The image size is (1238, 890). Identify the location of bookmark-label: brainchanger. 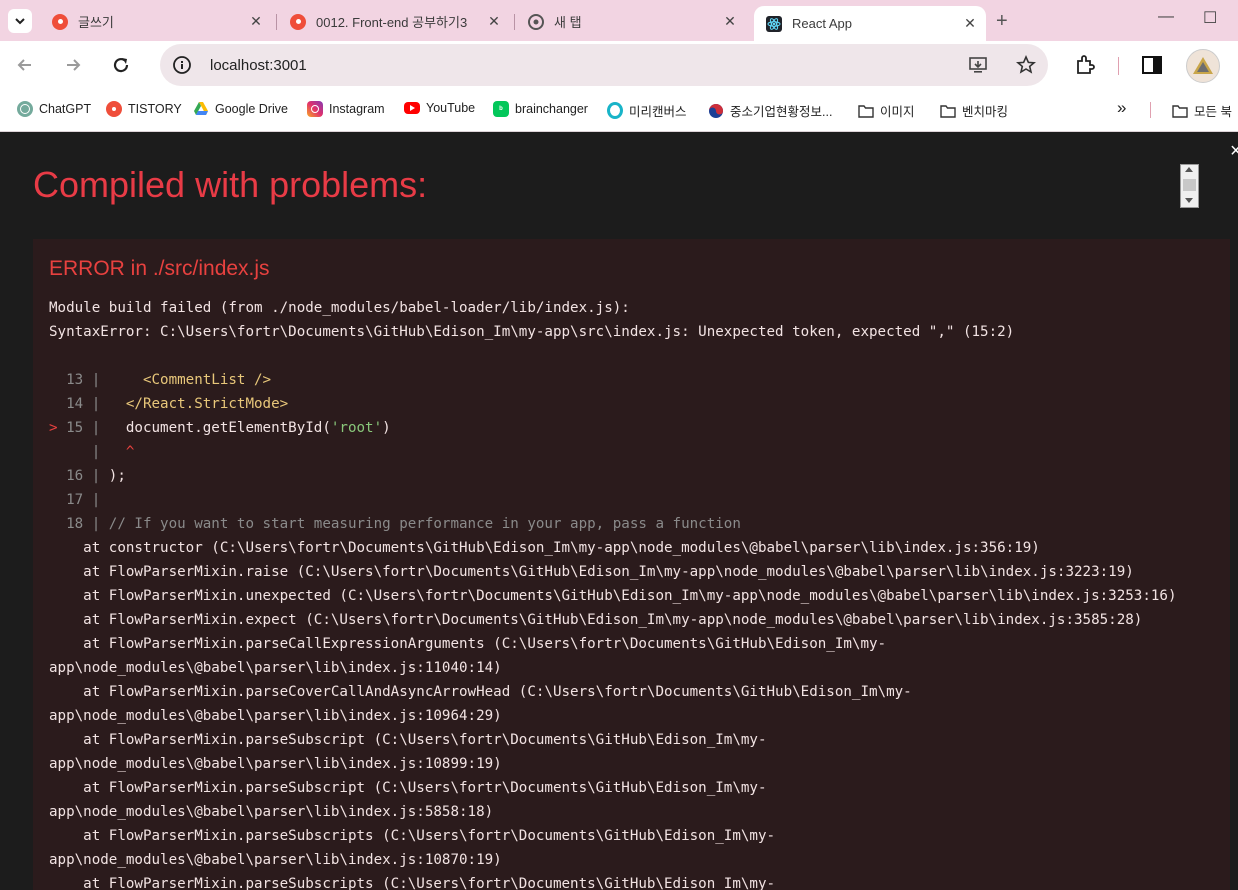
(551, 109).